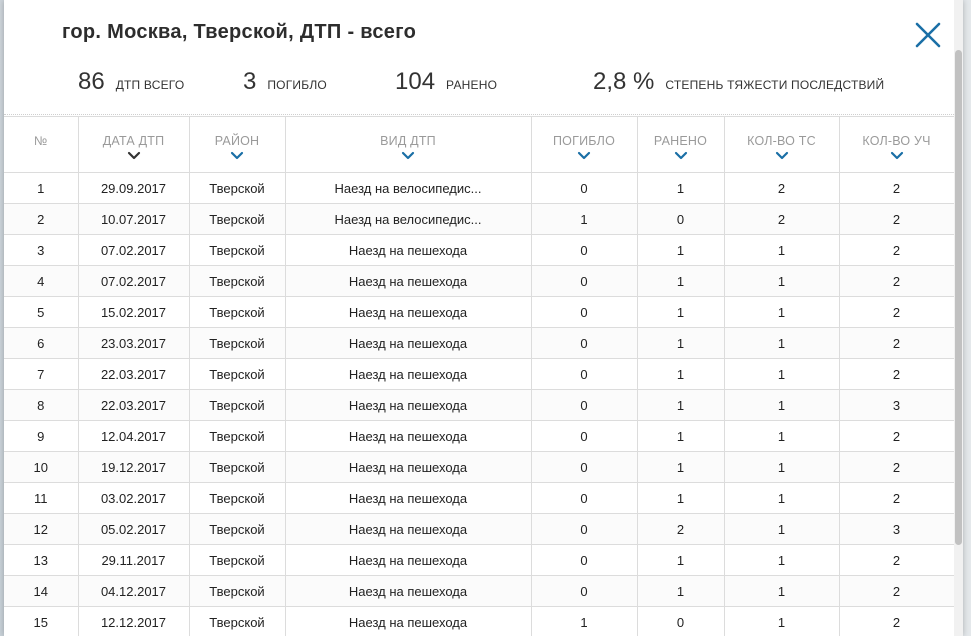 Image resolution: width=971 pixels, height=636 pixels. I want to click on table-row: 8 22.03.2017 Тверской Наезд на пешехода 0 1 1 3, so click(479, 405).